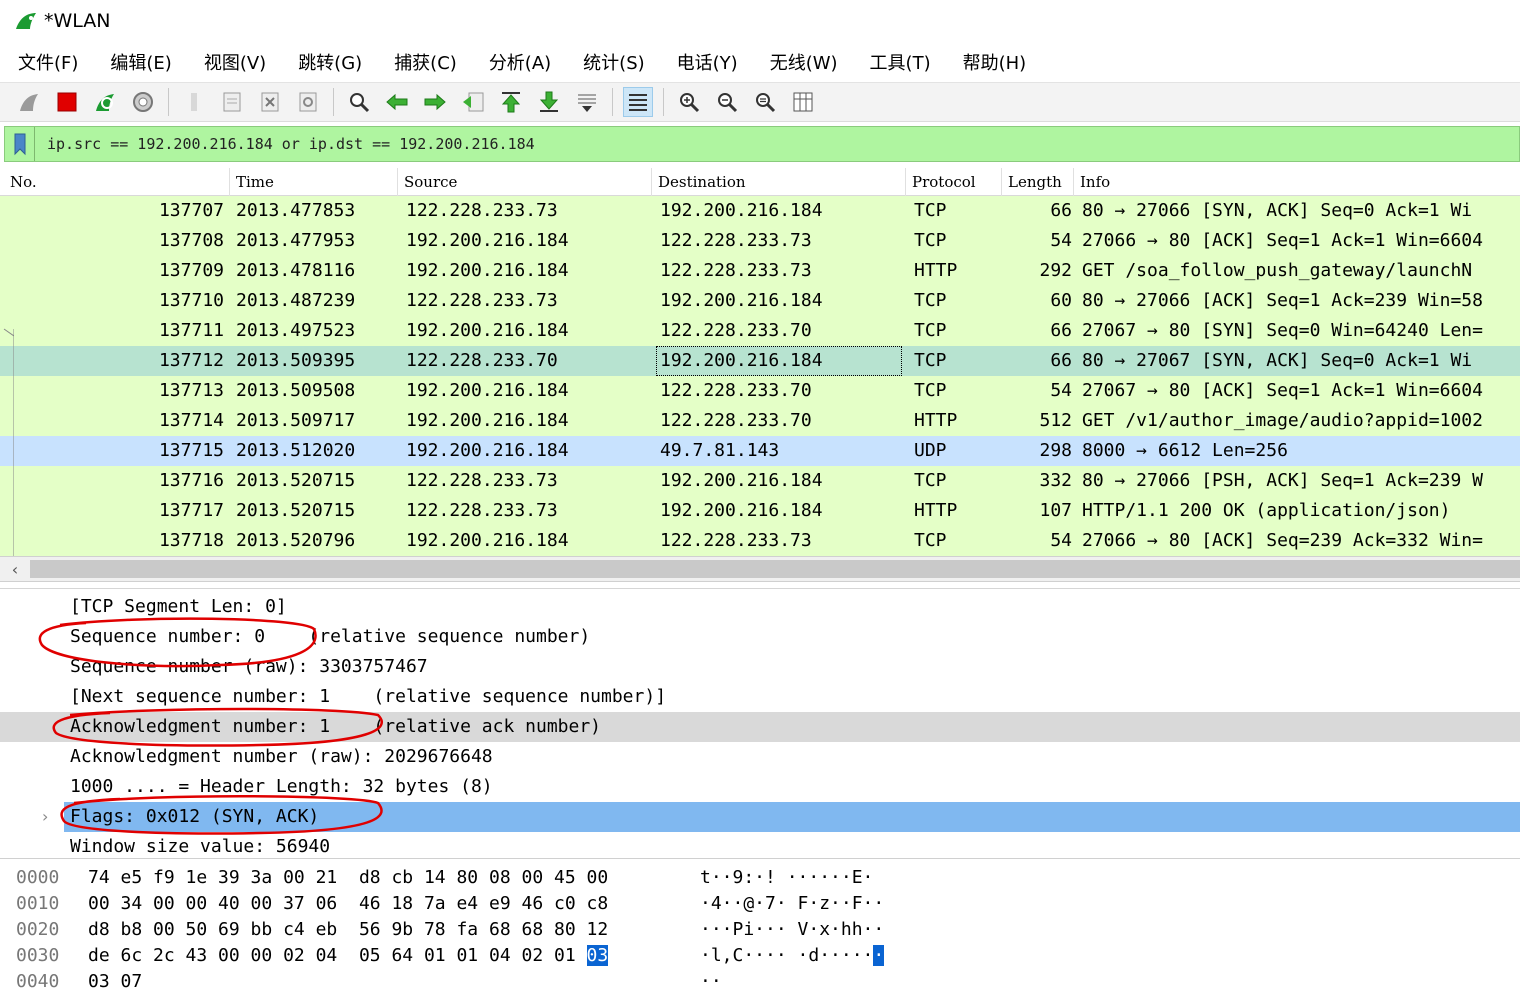  What do you see at coordinates (15, 569) in the screenshot?
I see `scroll-left-icon: ‹` at bounding box center [15, 569].